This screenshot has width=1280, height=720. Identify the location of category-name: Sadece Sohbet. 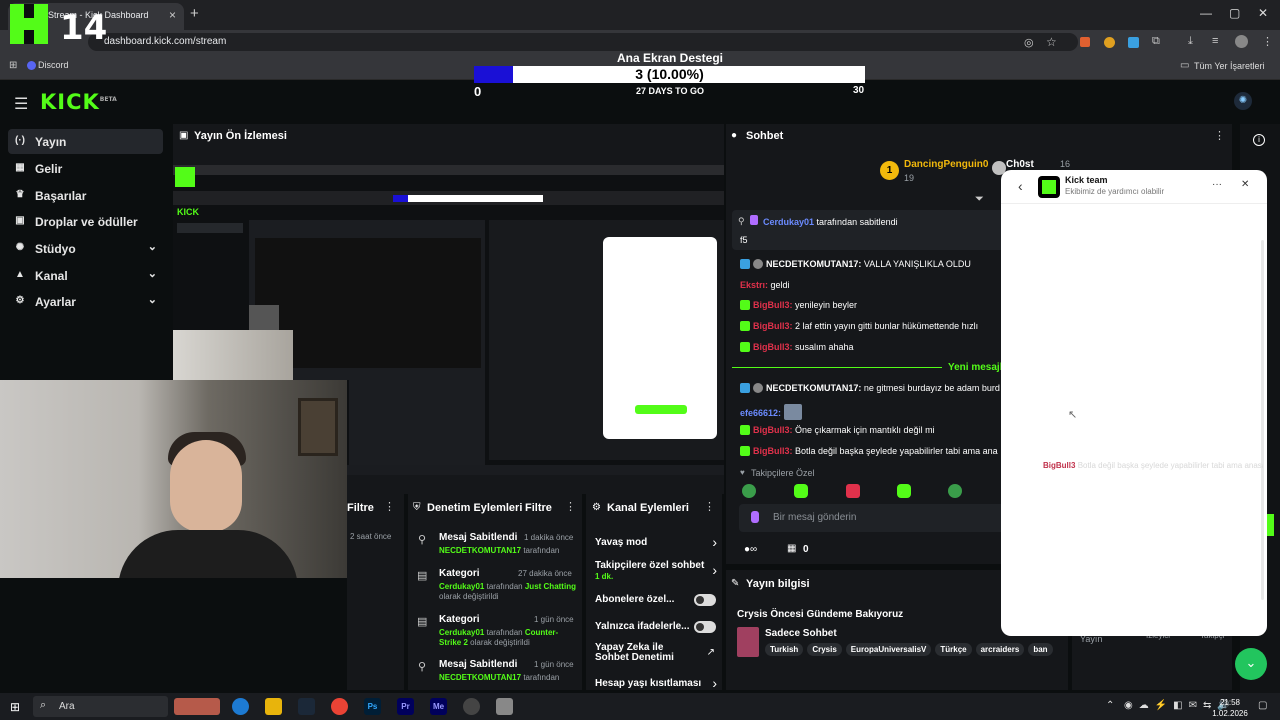
(801, 633).